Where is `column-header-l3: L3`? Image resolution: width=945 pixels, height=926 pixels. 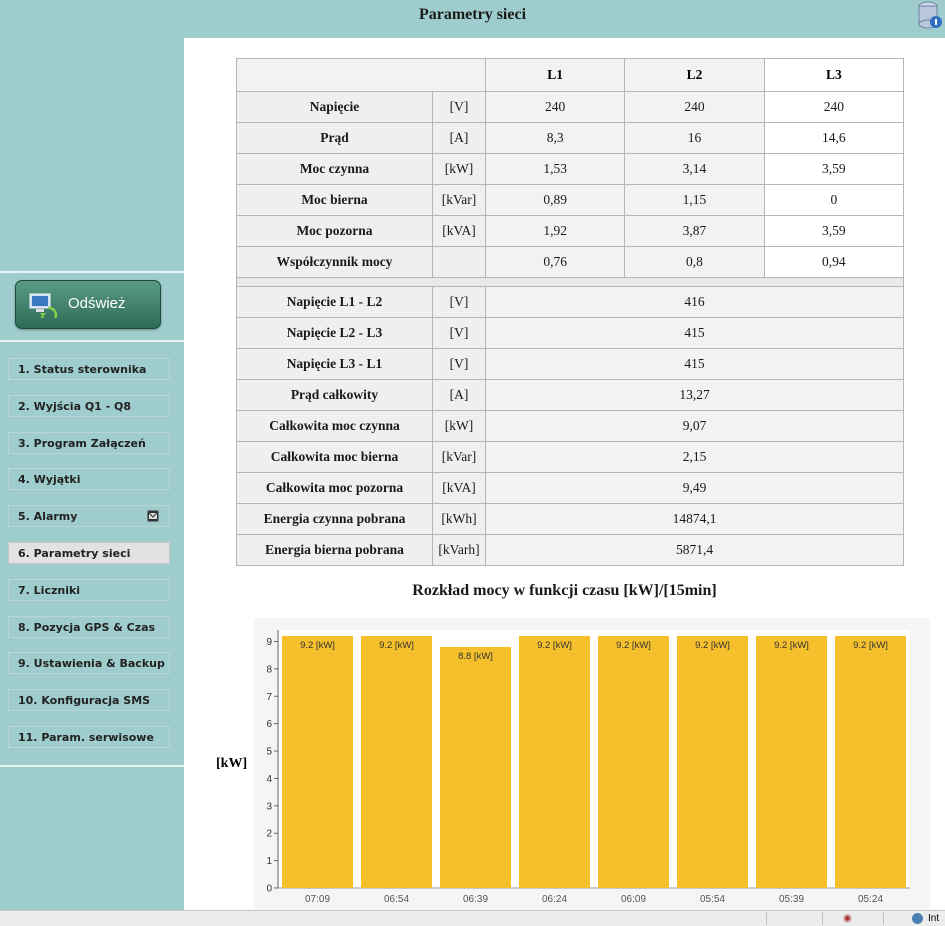 column-header-l3: L3 is located at coordinates (834, 75).